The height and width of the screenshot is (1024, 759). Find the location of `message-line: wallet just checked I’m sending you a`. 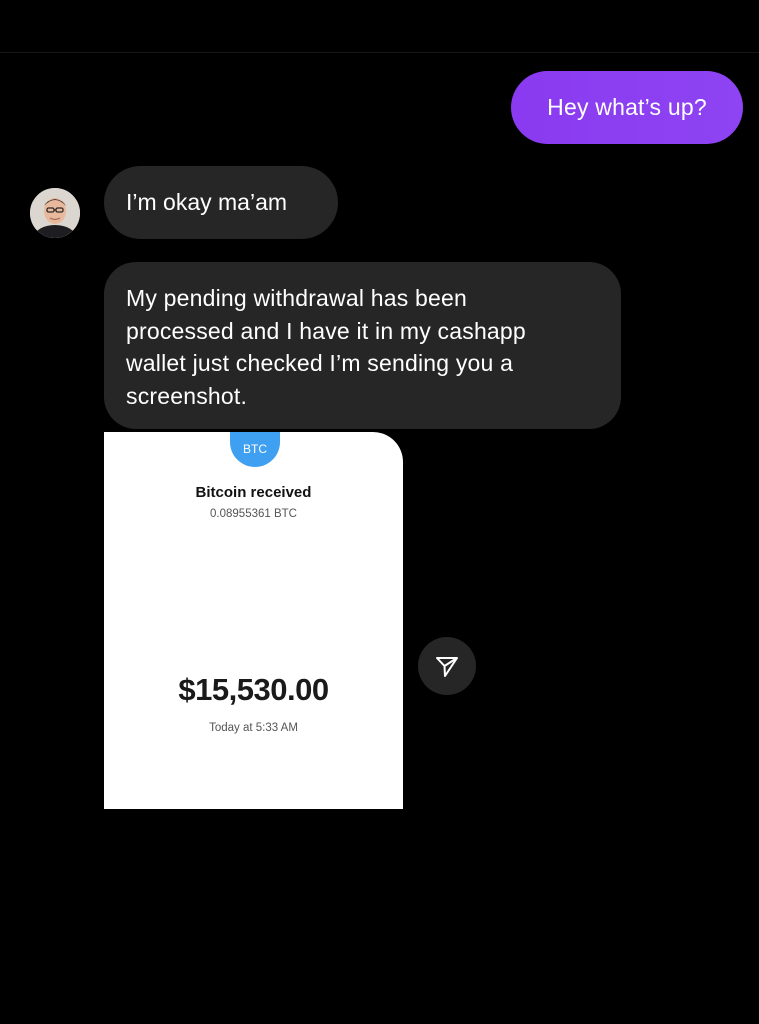

message-line: wallet just checked I’m sending you a is located at coordinates (320, 363).